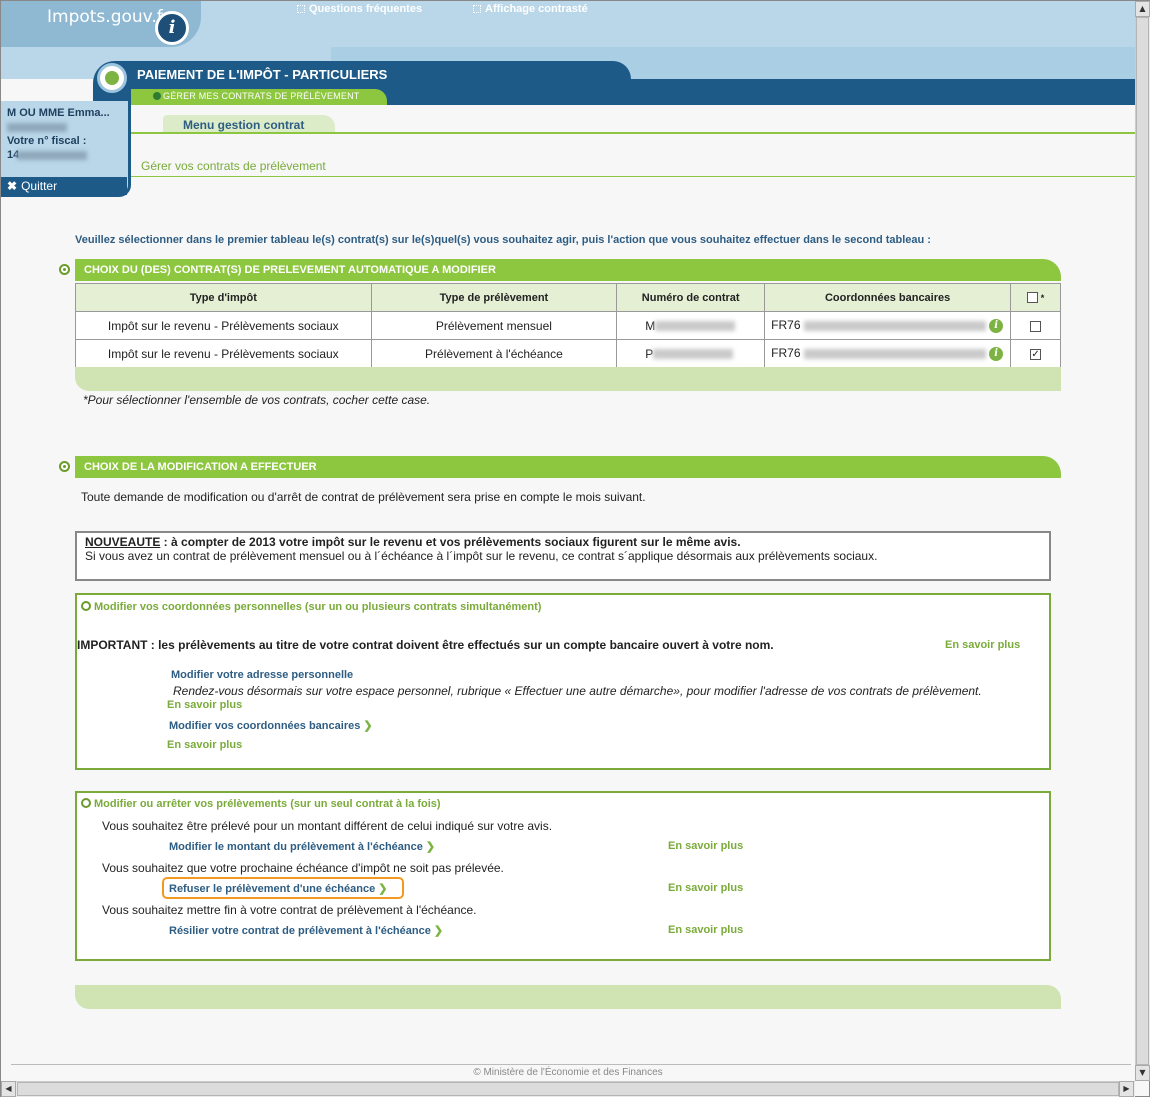 The width and height of the screenshot is (1150, 1097). I want to click on breadcrumb: Gérer vos contrats de prélèvement, so click(233, 166).